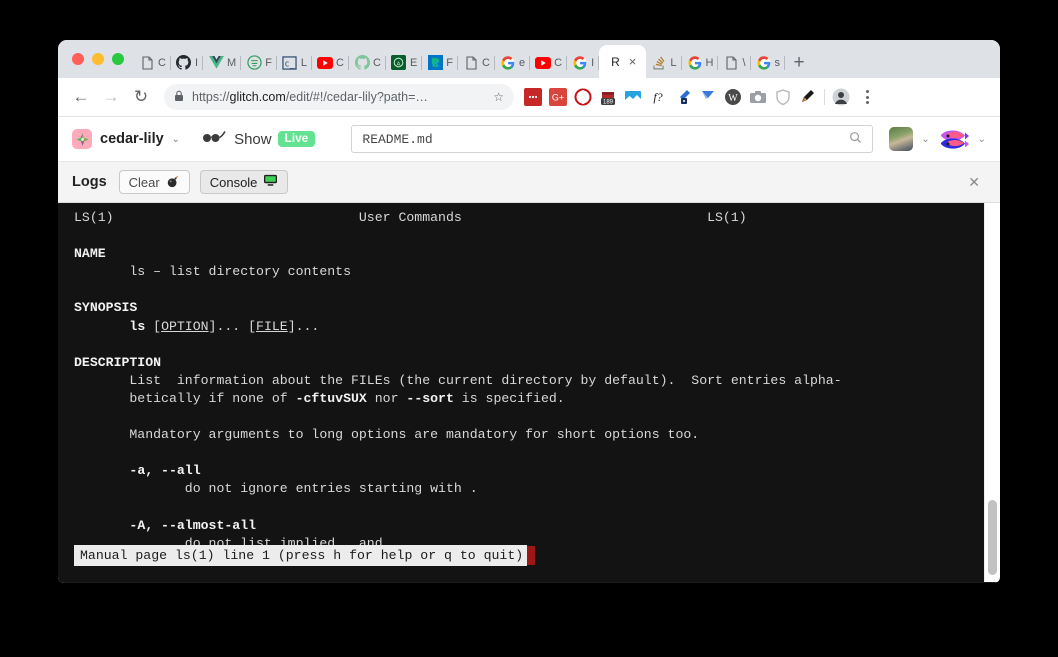 This screenshot has height=657, width=1058. What do you see at coordinates (81, 97) in the screenshot?
I see `back-button: ←` at bounding box center [81, 97].